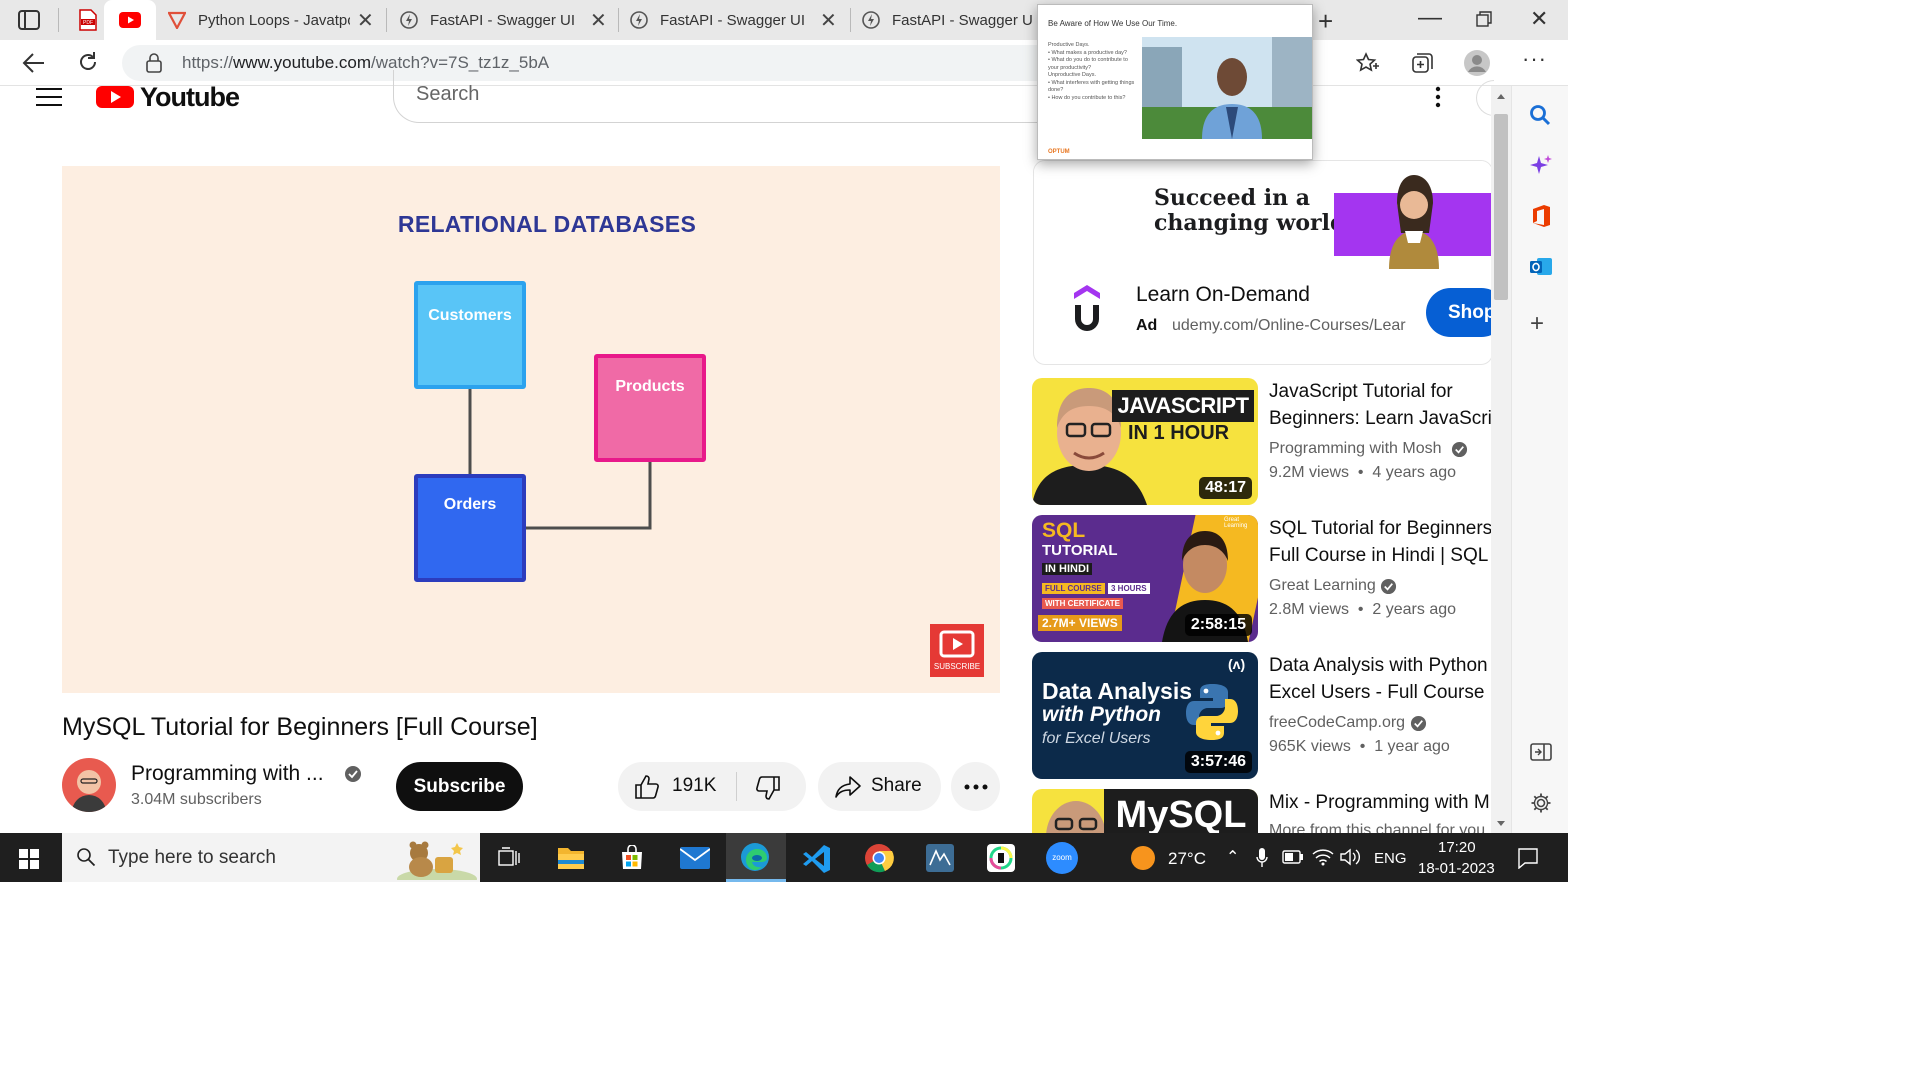 The image size is (1920, 1080). I want to click on like-count: 191K, so click(694, 785).